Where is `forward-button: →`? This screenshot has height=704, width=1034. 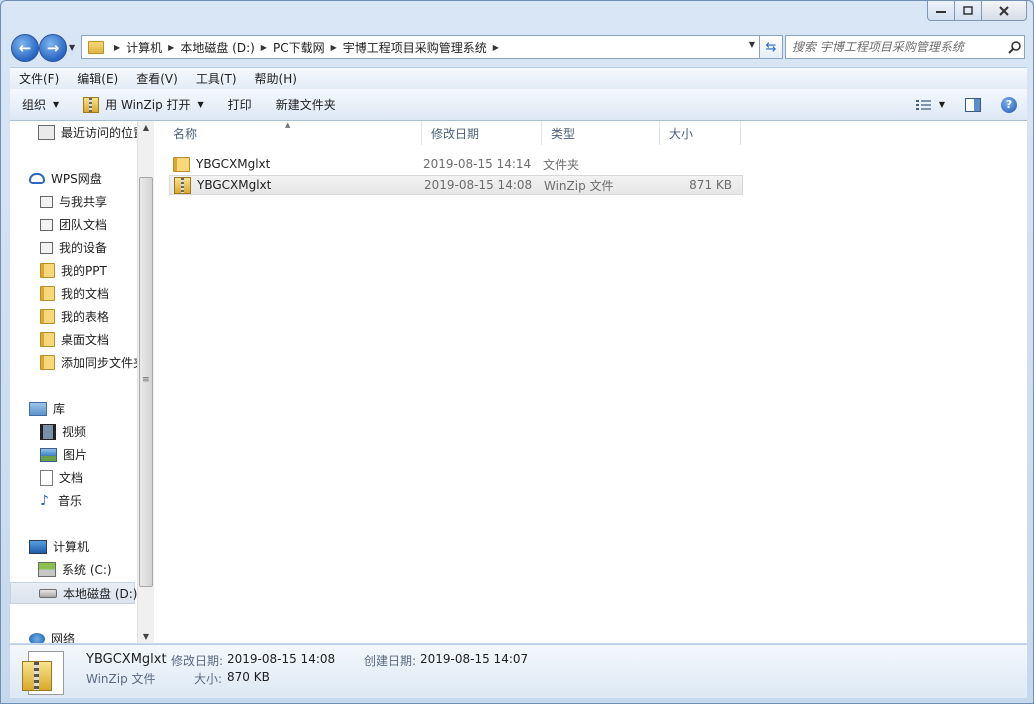
forward-button: → is located at coordinates (53, 48).